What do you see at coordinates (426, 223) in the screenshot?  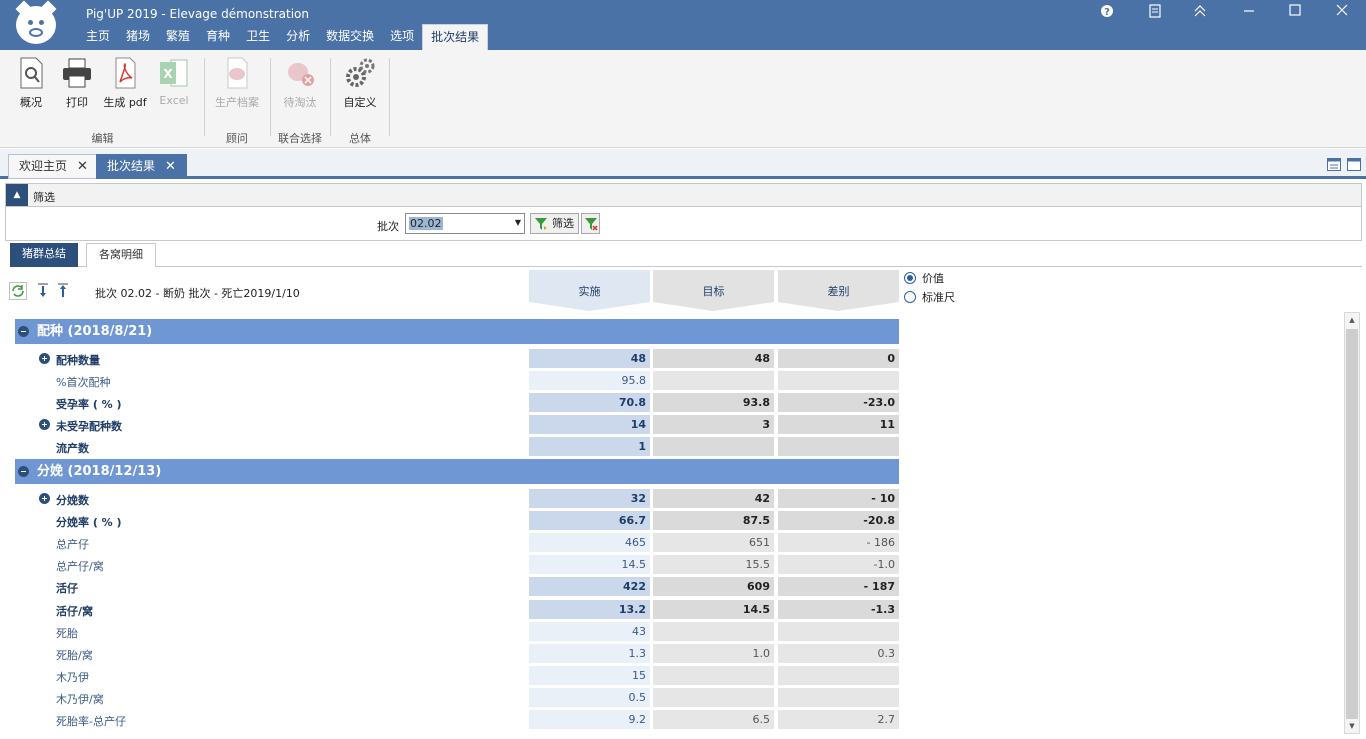 I see `batch-select-value: 02.02` at bounding box center [426, 223].